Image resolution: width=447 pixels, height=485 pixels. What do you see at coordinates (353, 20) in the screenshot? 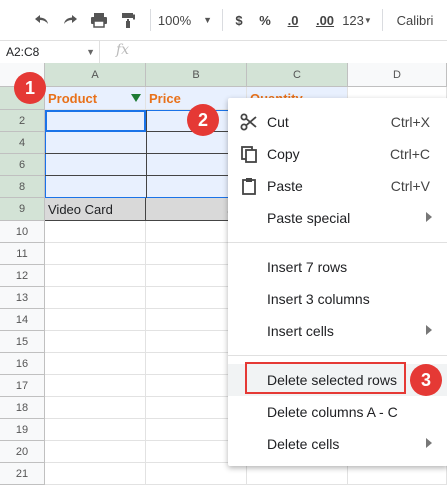
I see `more-formats-label: 123` at bounding box center [353, 20].